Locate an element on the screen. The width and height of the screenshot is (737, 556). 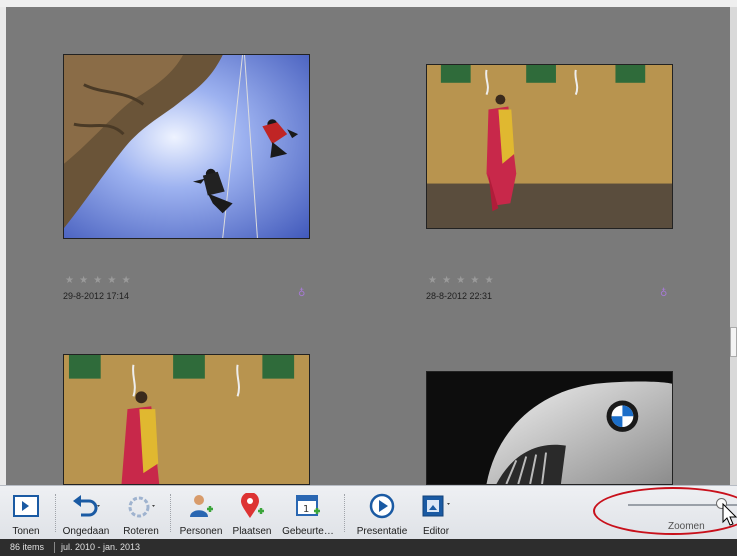
item-count: 86 items is located at coordinates (27, 547).